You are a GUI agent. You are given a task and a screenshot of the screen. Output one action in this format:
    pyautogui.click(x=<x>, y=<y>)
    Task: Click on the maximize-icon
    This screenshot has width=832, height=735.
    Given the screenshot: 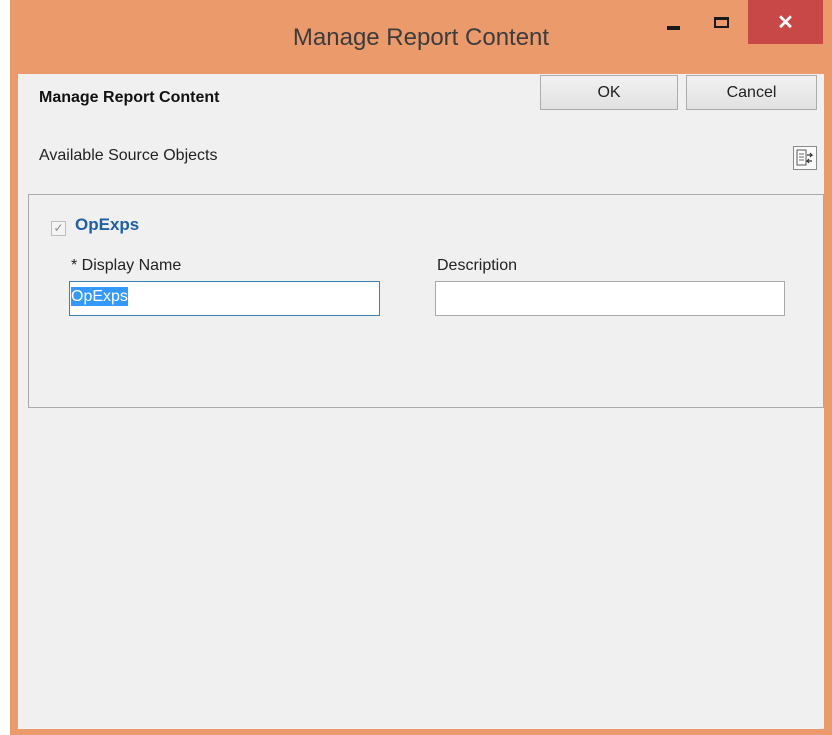 What is the action you would take?
    pyautogui.click(x=721, y=22)
    